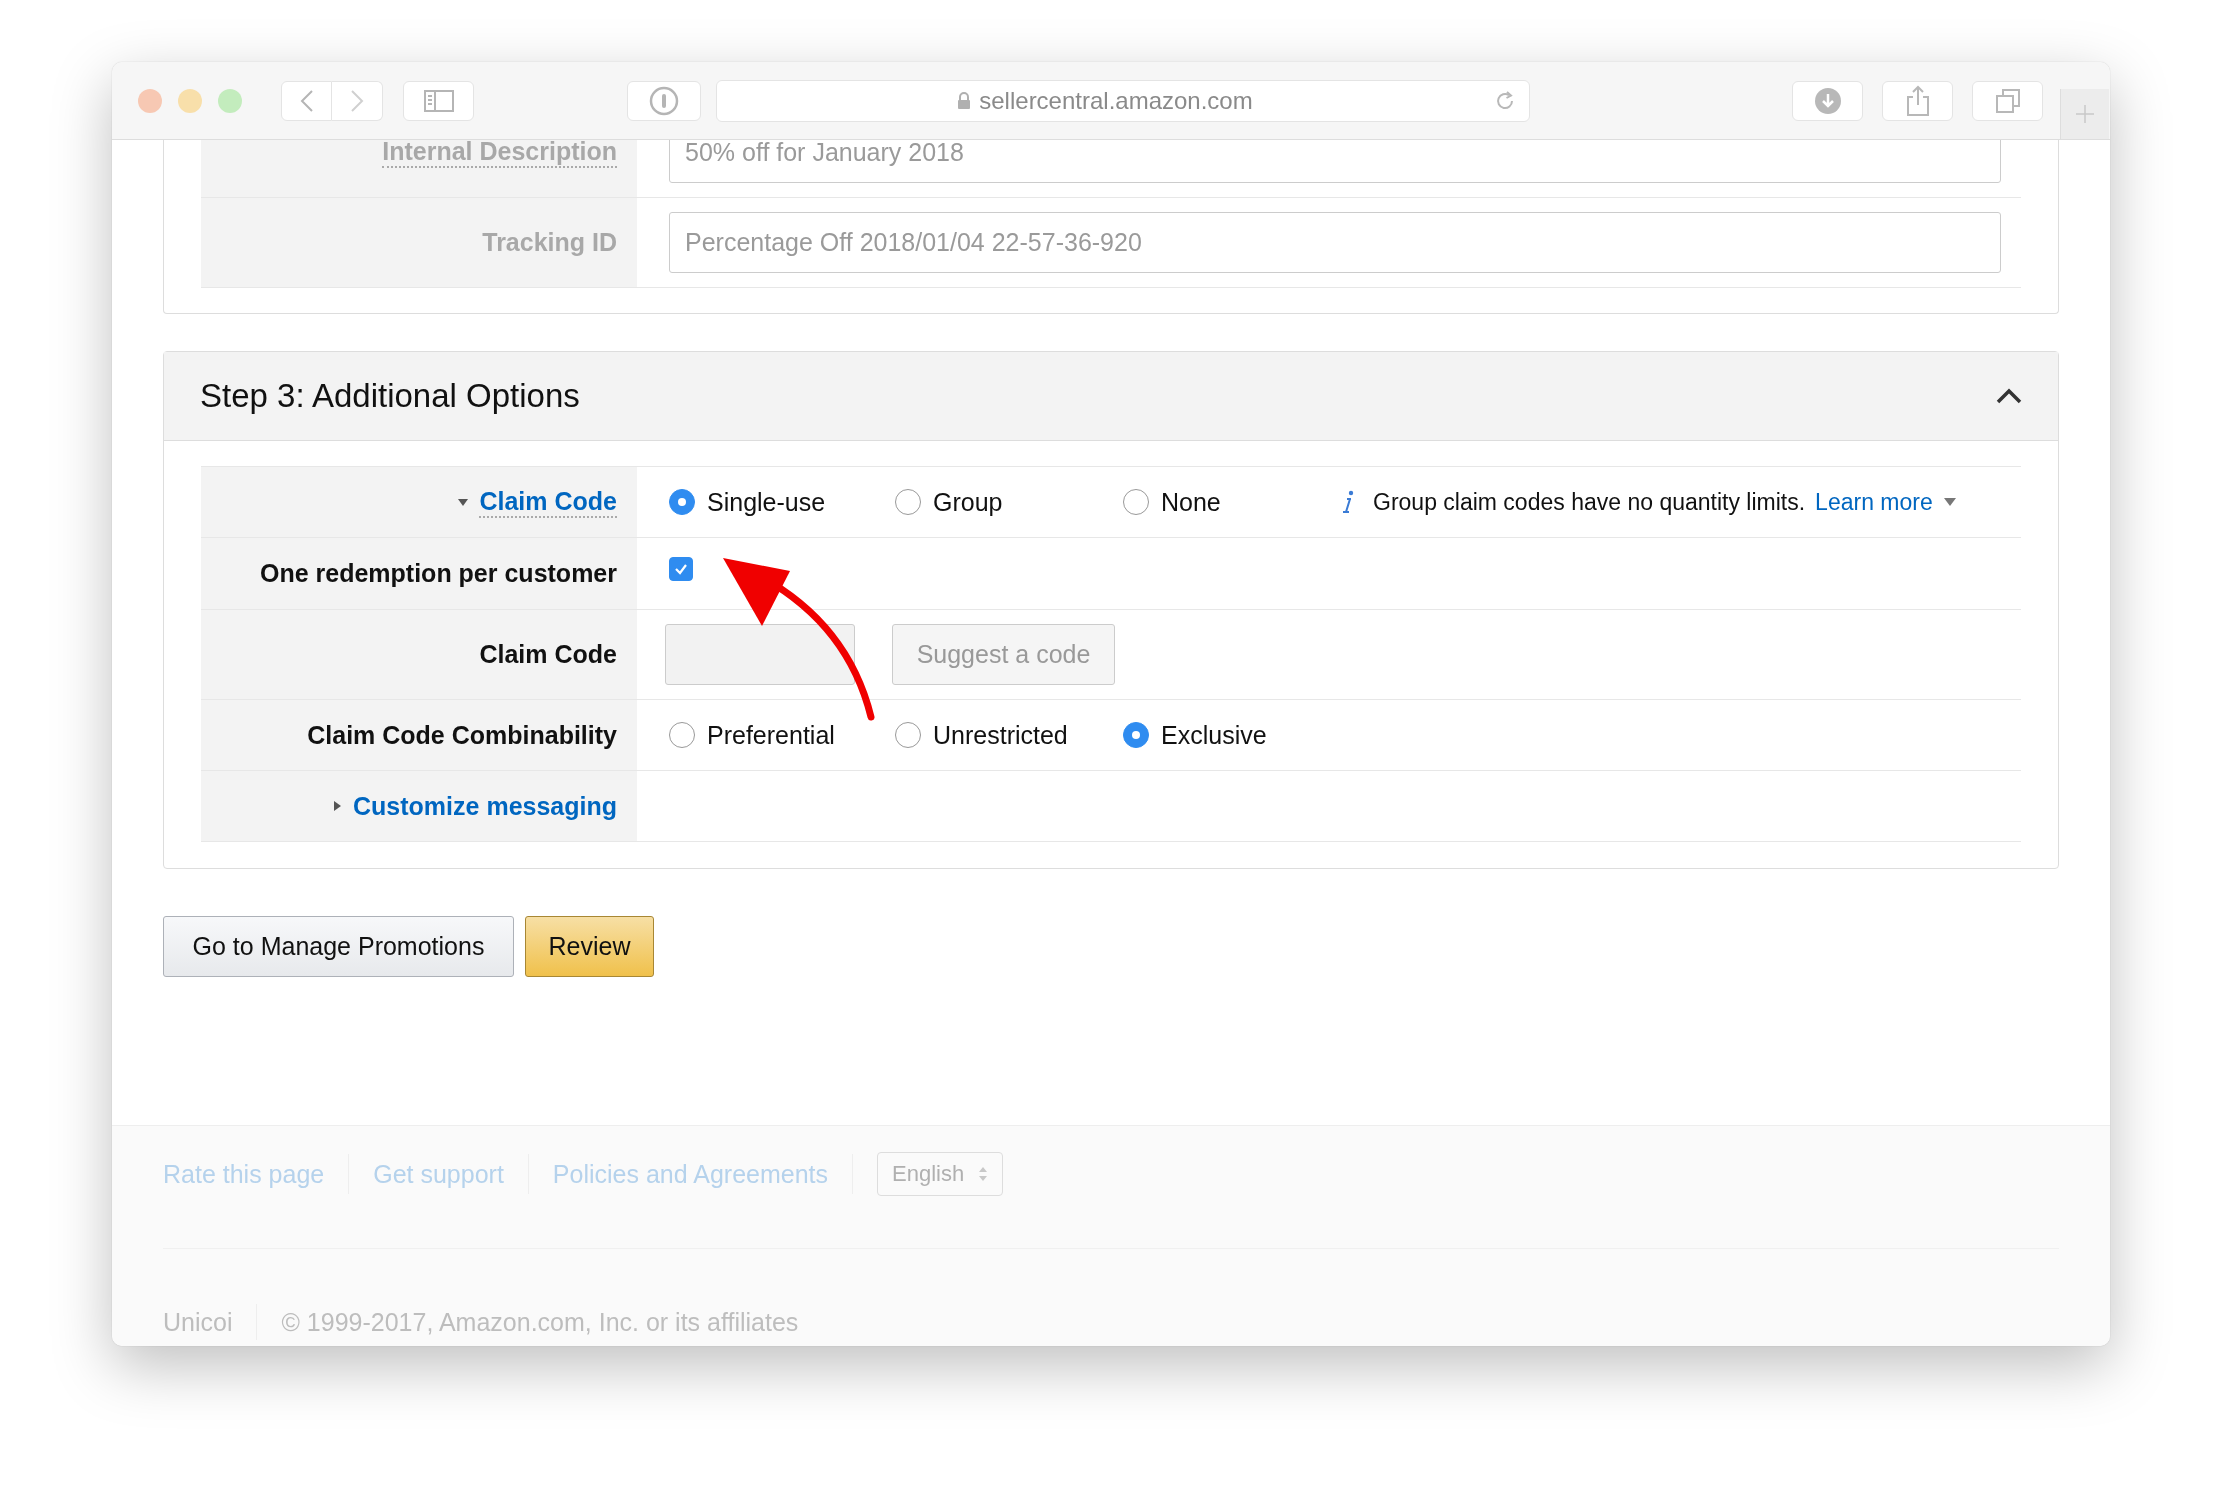  Describe the element at coordinates (1111, 396) in the screenshot. I see `section-header: Step 3: Additional Options` at that location.